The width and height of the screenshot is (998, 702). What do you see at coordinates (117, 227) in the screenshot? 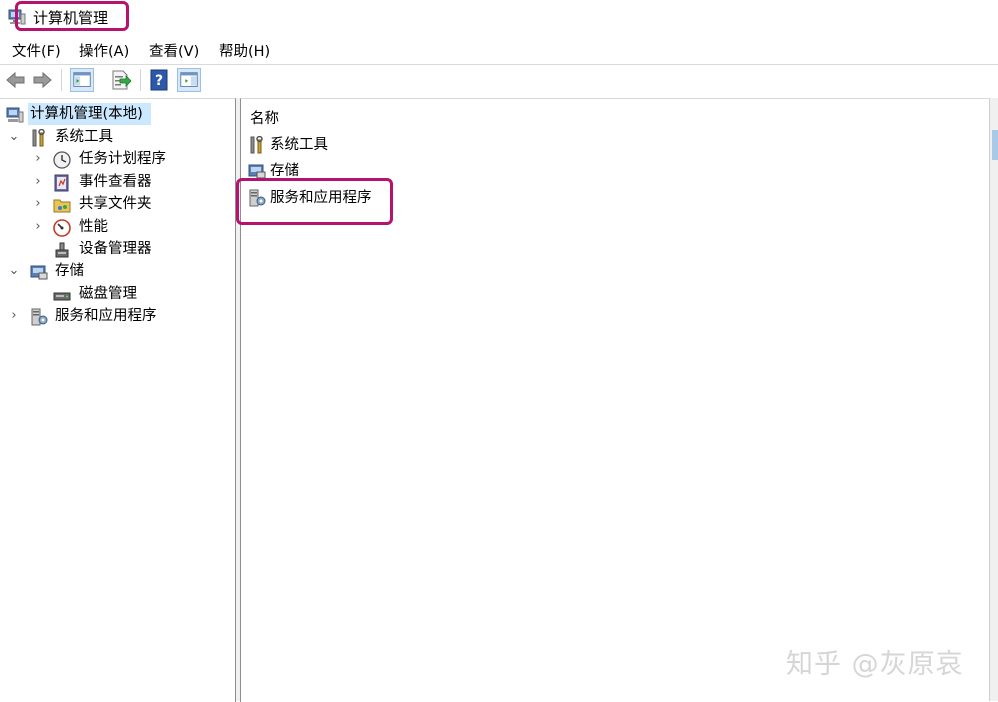
I see `tree-item-performance: › 性能` at bounding box center [117, 227].